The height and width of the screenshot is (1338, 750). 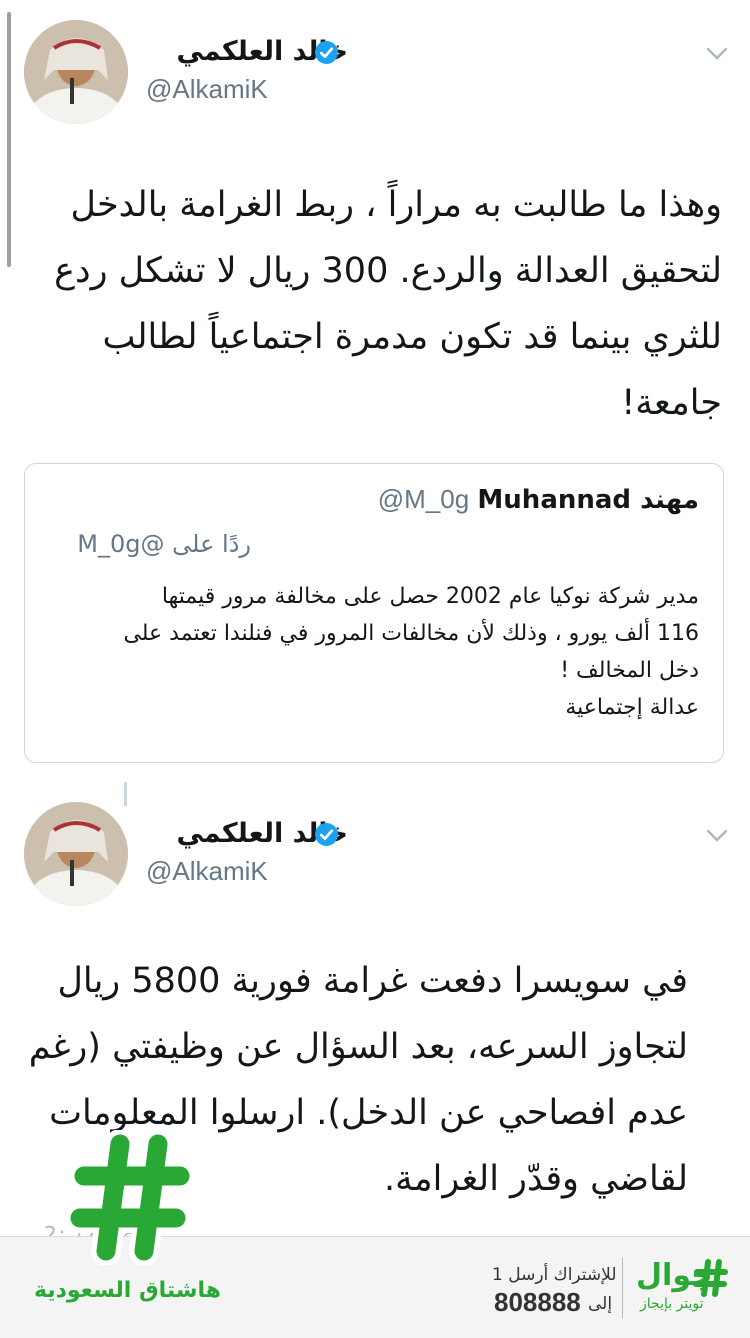 What do you see at coordinates (622, 1288) in the screenshot?
I see `divider` at bounding box center [622, 1288].